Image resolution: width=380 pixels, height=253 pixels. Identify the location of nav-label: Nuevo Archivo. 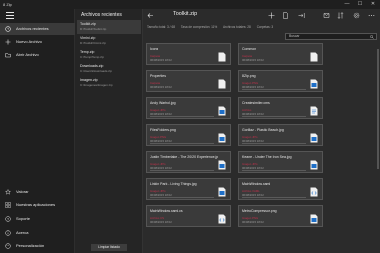
(29, 41).